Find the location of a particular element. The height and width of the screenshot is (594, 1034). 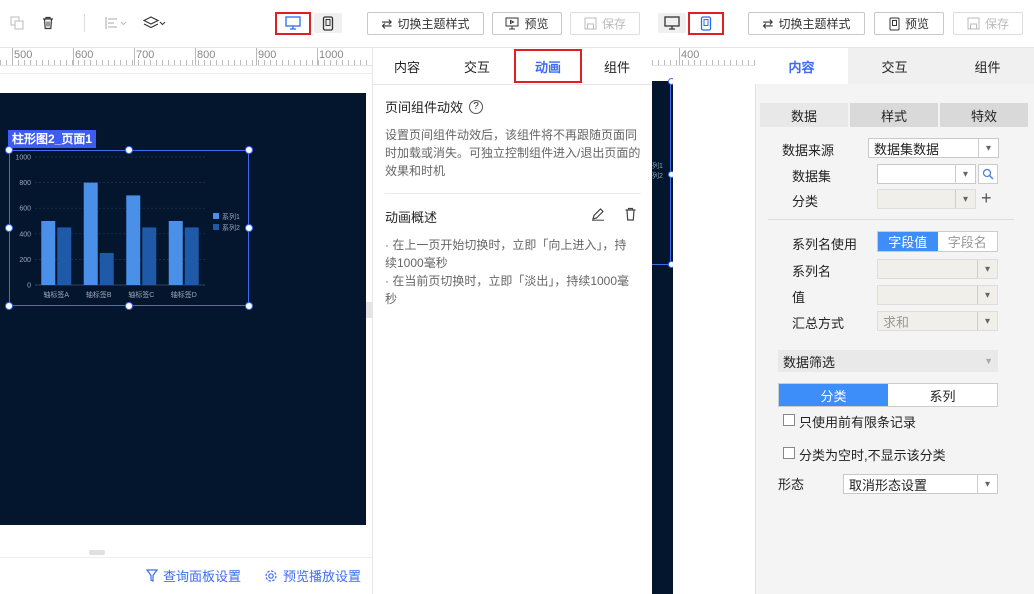

add-icon: + is located at coordinates (986, 198).